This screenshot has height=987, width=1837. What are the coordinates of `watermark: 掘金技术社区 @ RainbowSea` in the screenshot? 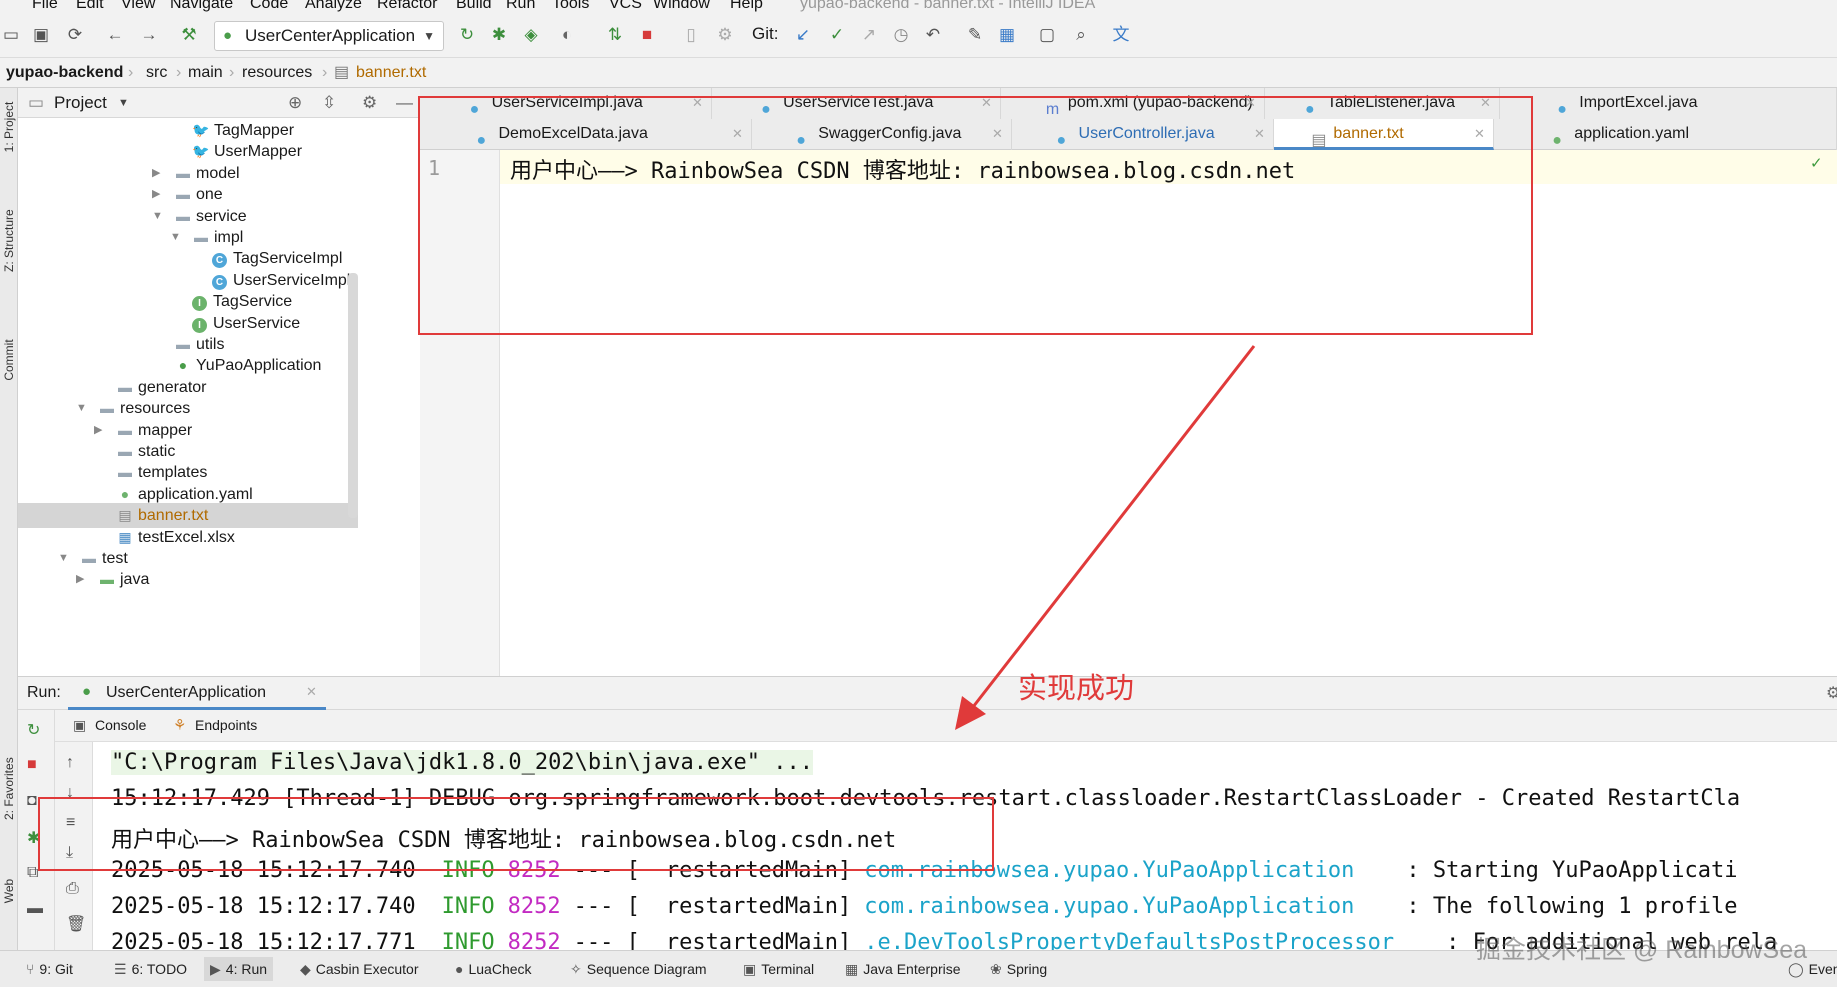 It's located at (1642, 950).